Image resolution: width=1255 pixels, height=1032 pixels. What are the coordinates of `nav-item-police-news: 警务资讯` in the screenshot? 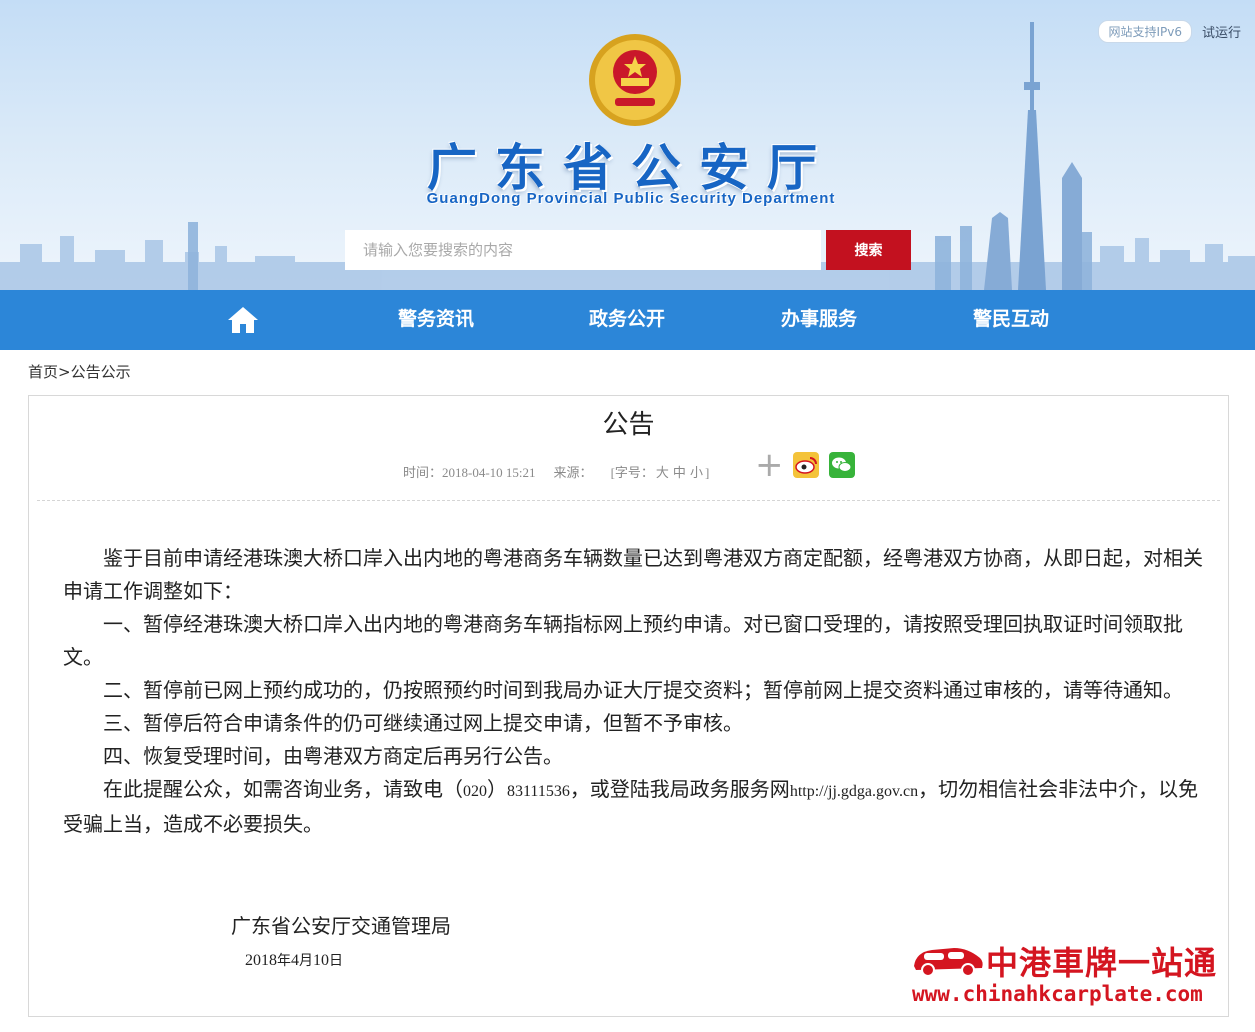 It's located at (436, 320).